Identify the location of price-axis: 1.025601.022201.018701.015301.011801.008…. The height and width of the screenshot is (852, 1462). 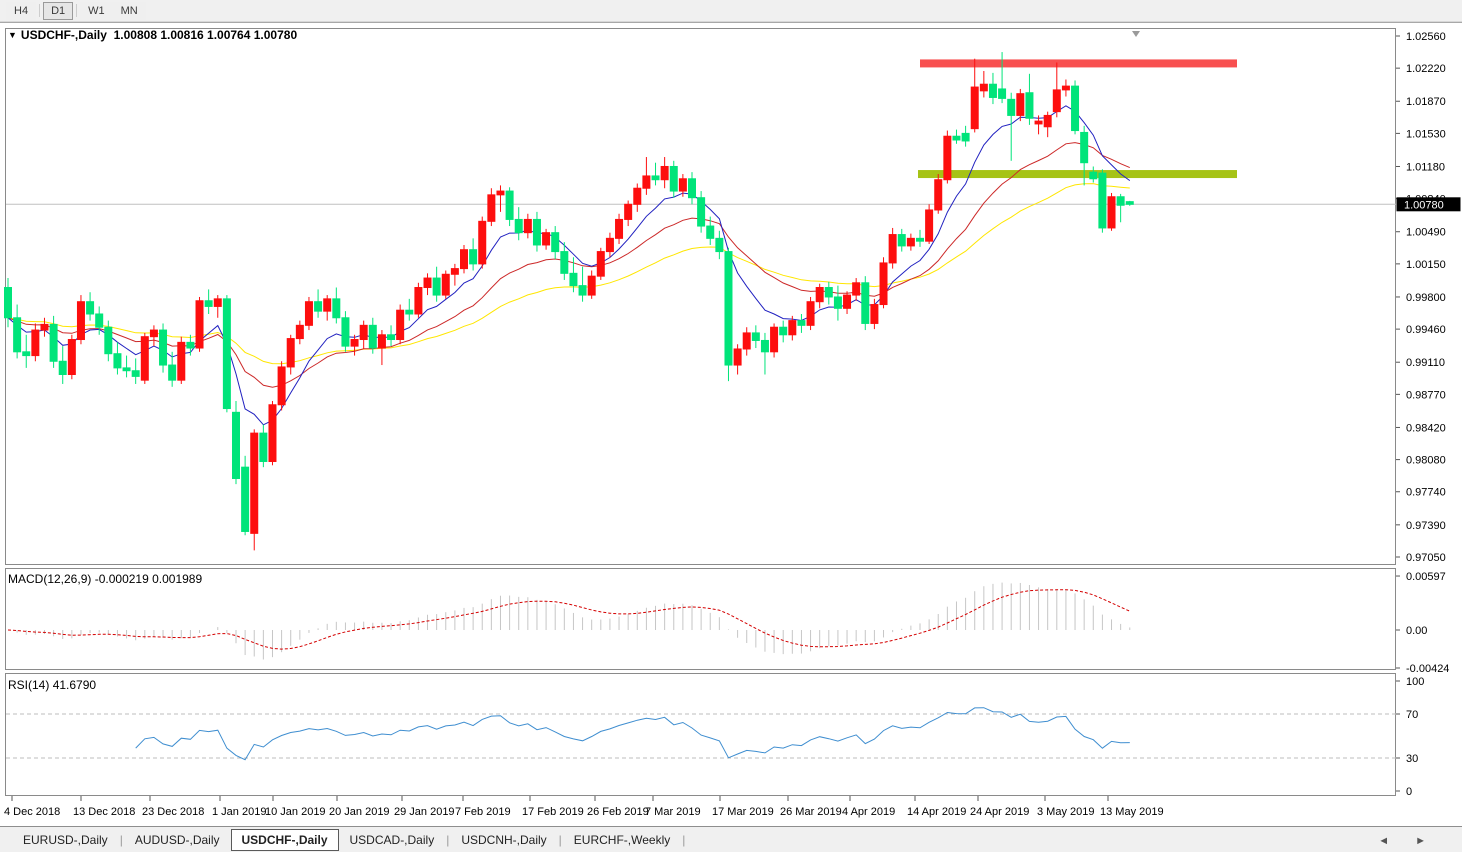
(1421, 297).